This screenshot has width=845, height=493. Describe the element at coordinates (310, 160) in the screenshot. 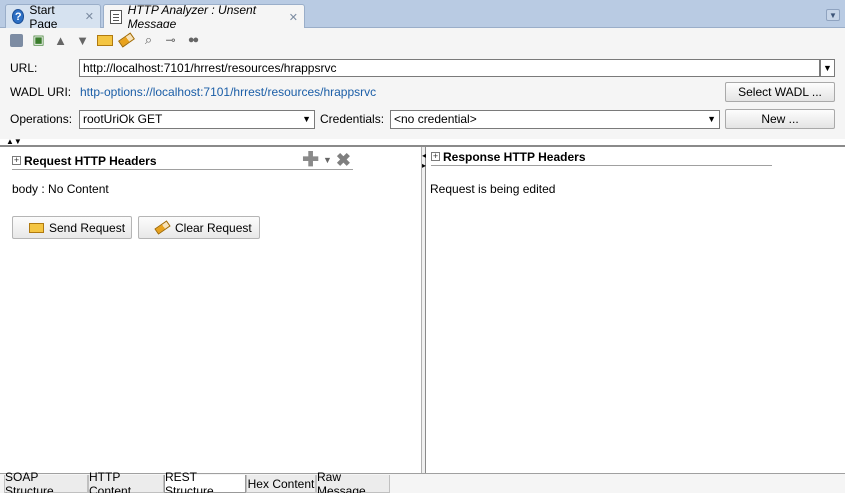

I see `add-icon: ✚` at that location.